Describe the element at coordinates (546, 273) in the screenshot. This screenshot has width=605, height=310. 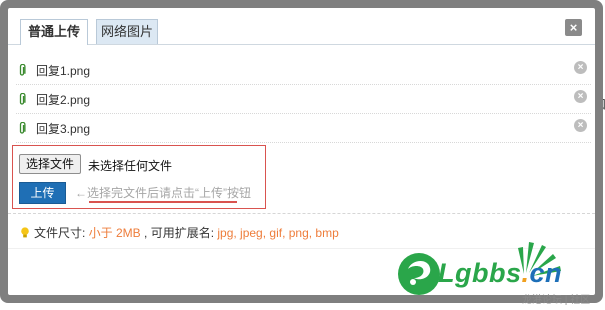
I see `brand-cn: cn` at that location.